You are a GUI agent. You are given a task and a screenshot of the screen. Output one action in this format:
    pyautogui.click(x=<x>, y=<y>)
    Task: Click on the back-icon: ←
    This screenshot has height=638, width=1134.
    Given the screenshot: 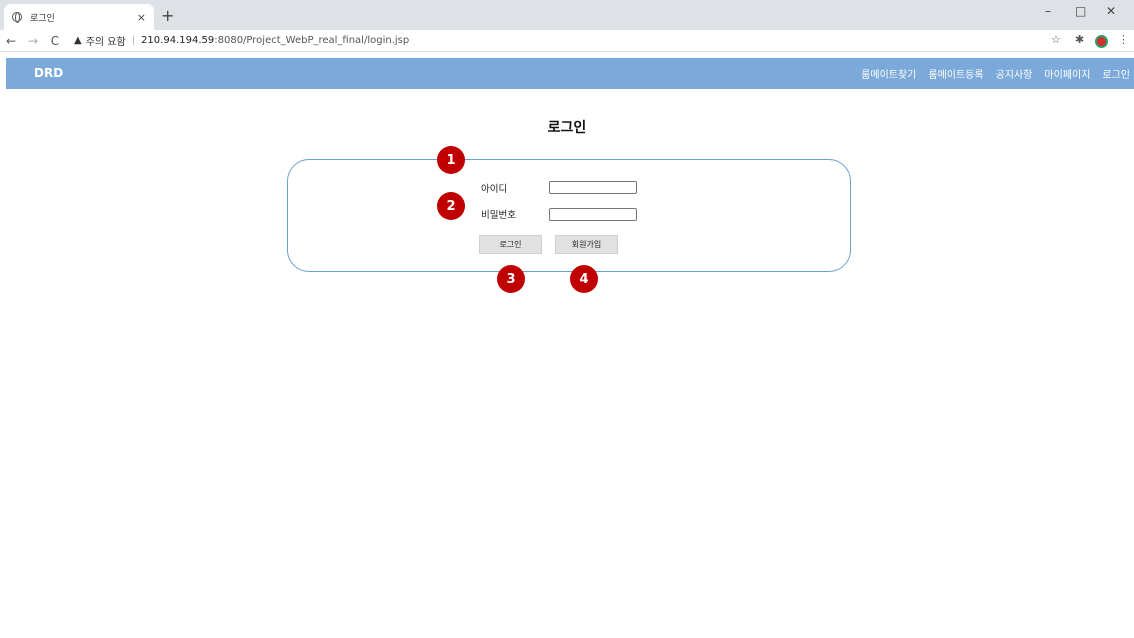 What is the action you would take?
    pyautogui.click(x=11, y=41)
    